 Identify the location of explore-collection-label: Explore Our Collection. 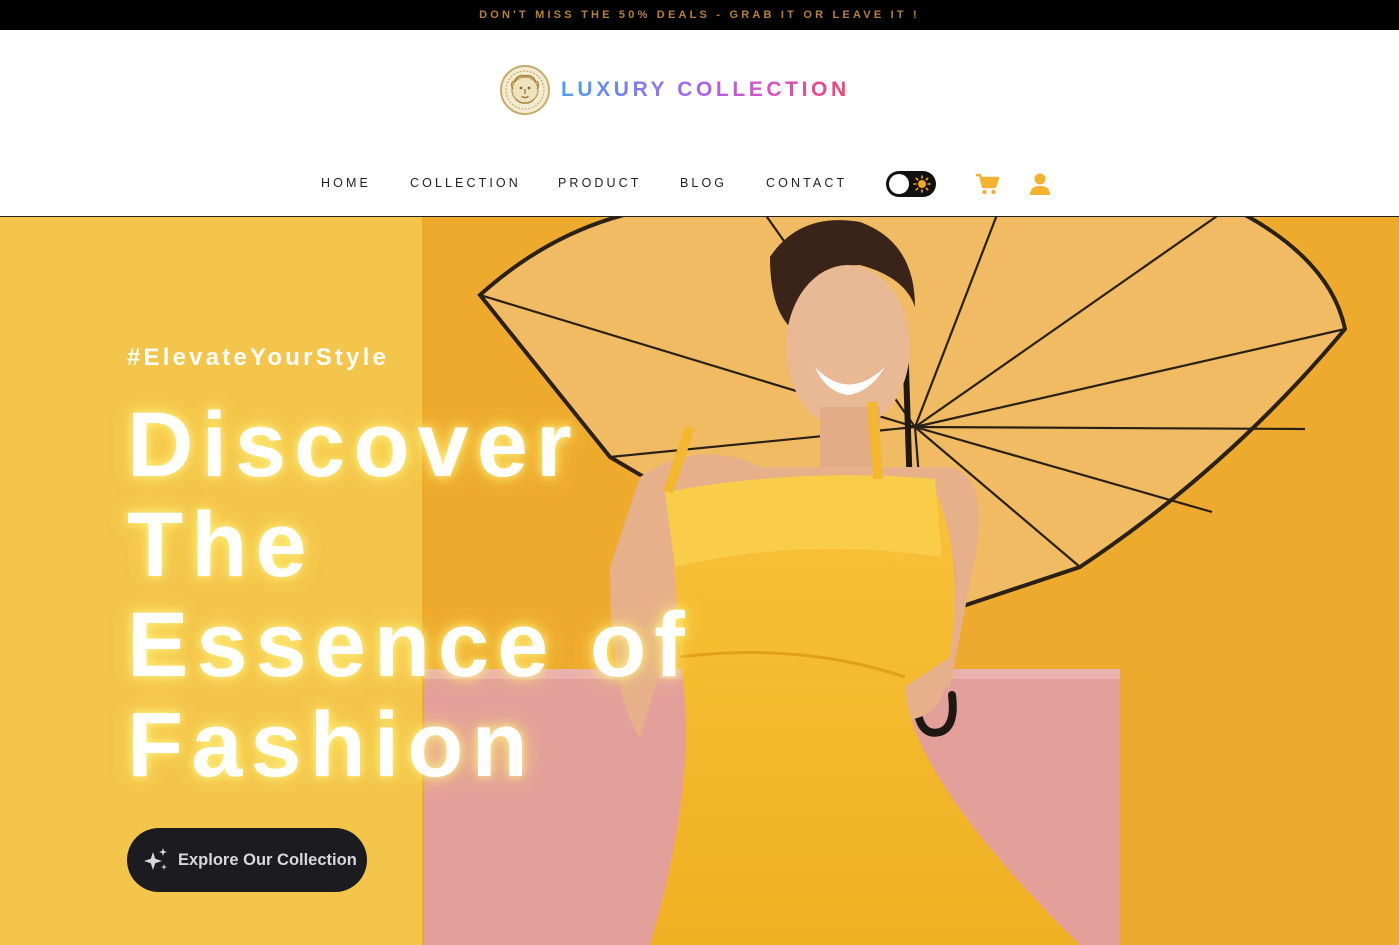
(267, 859).